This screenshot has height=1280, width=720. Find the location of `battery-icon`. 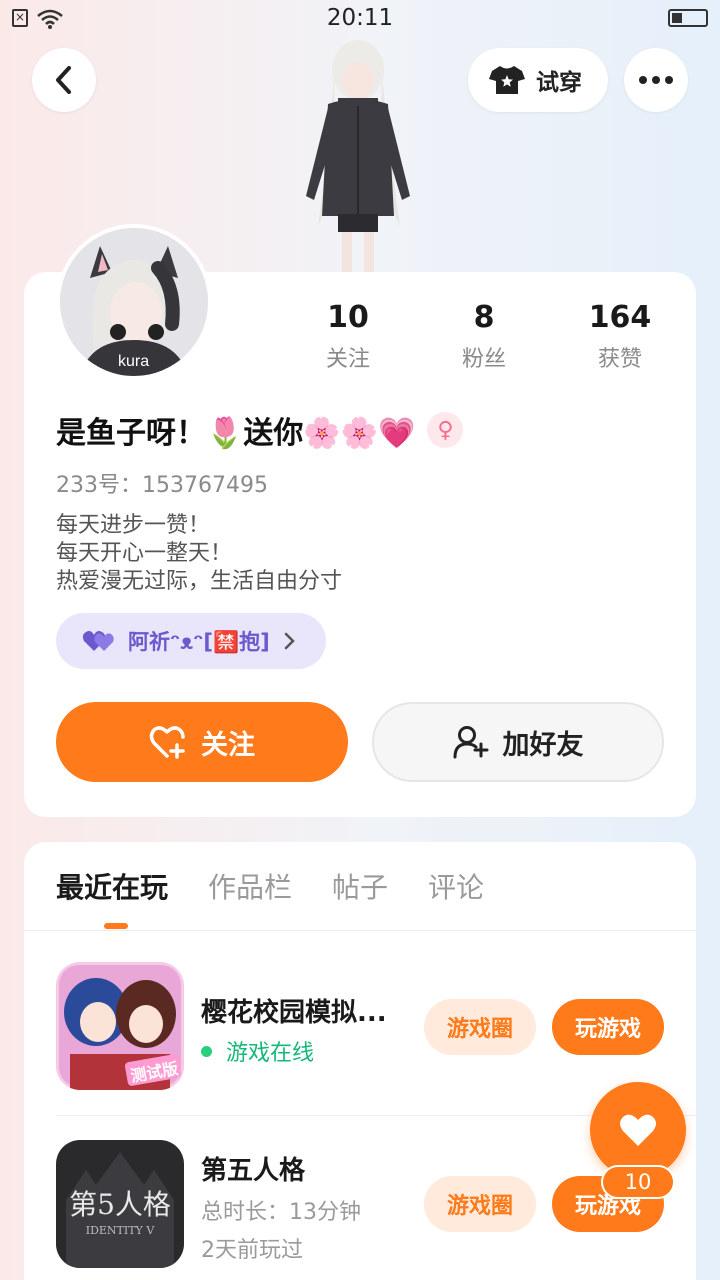

battery-icon is located at coordinates (688, 18).